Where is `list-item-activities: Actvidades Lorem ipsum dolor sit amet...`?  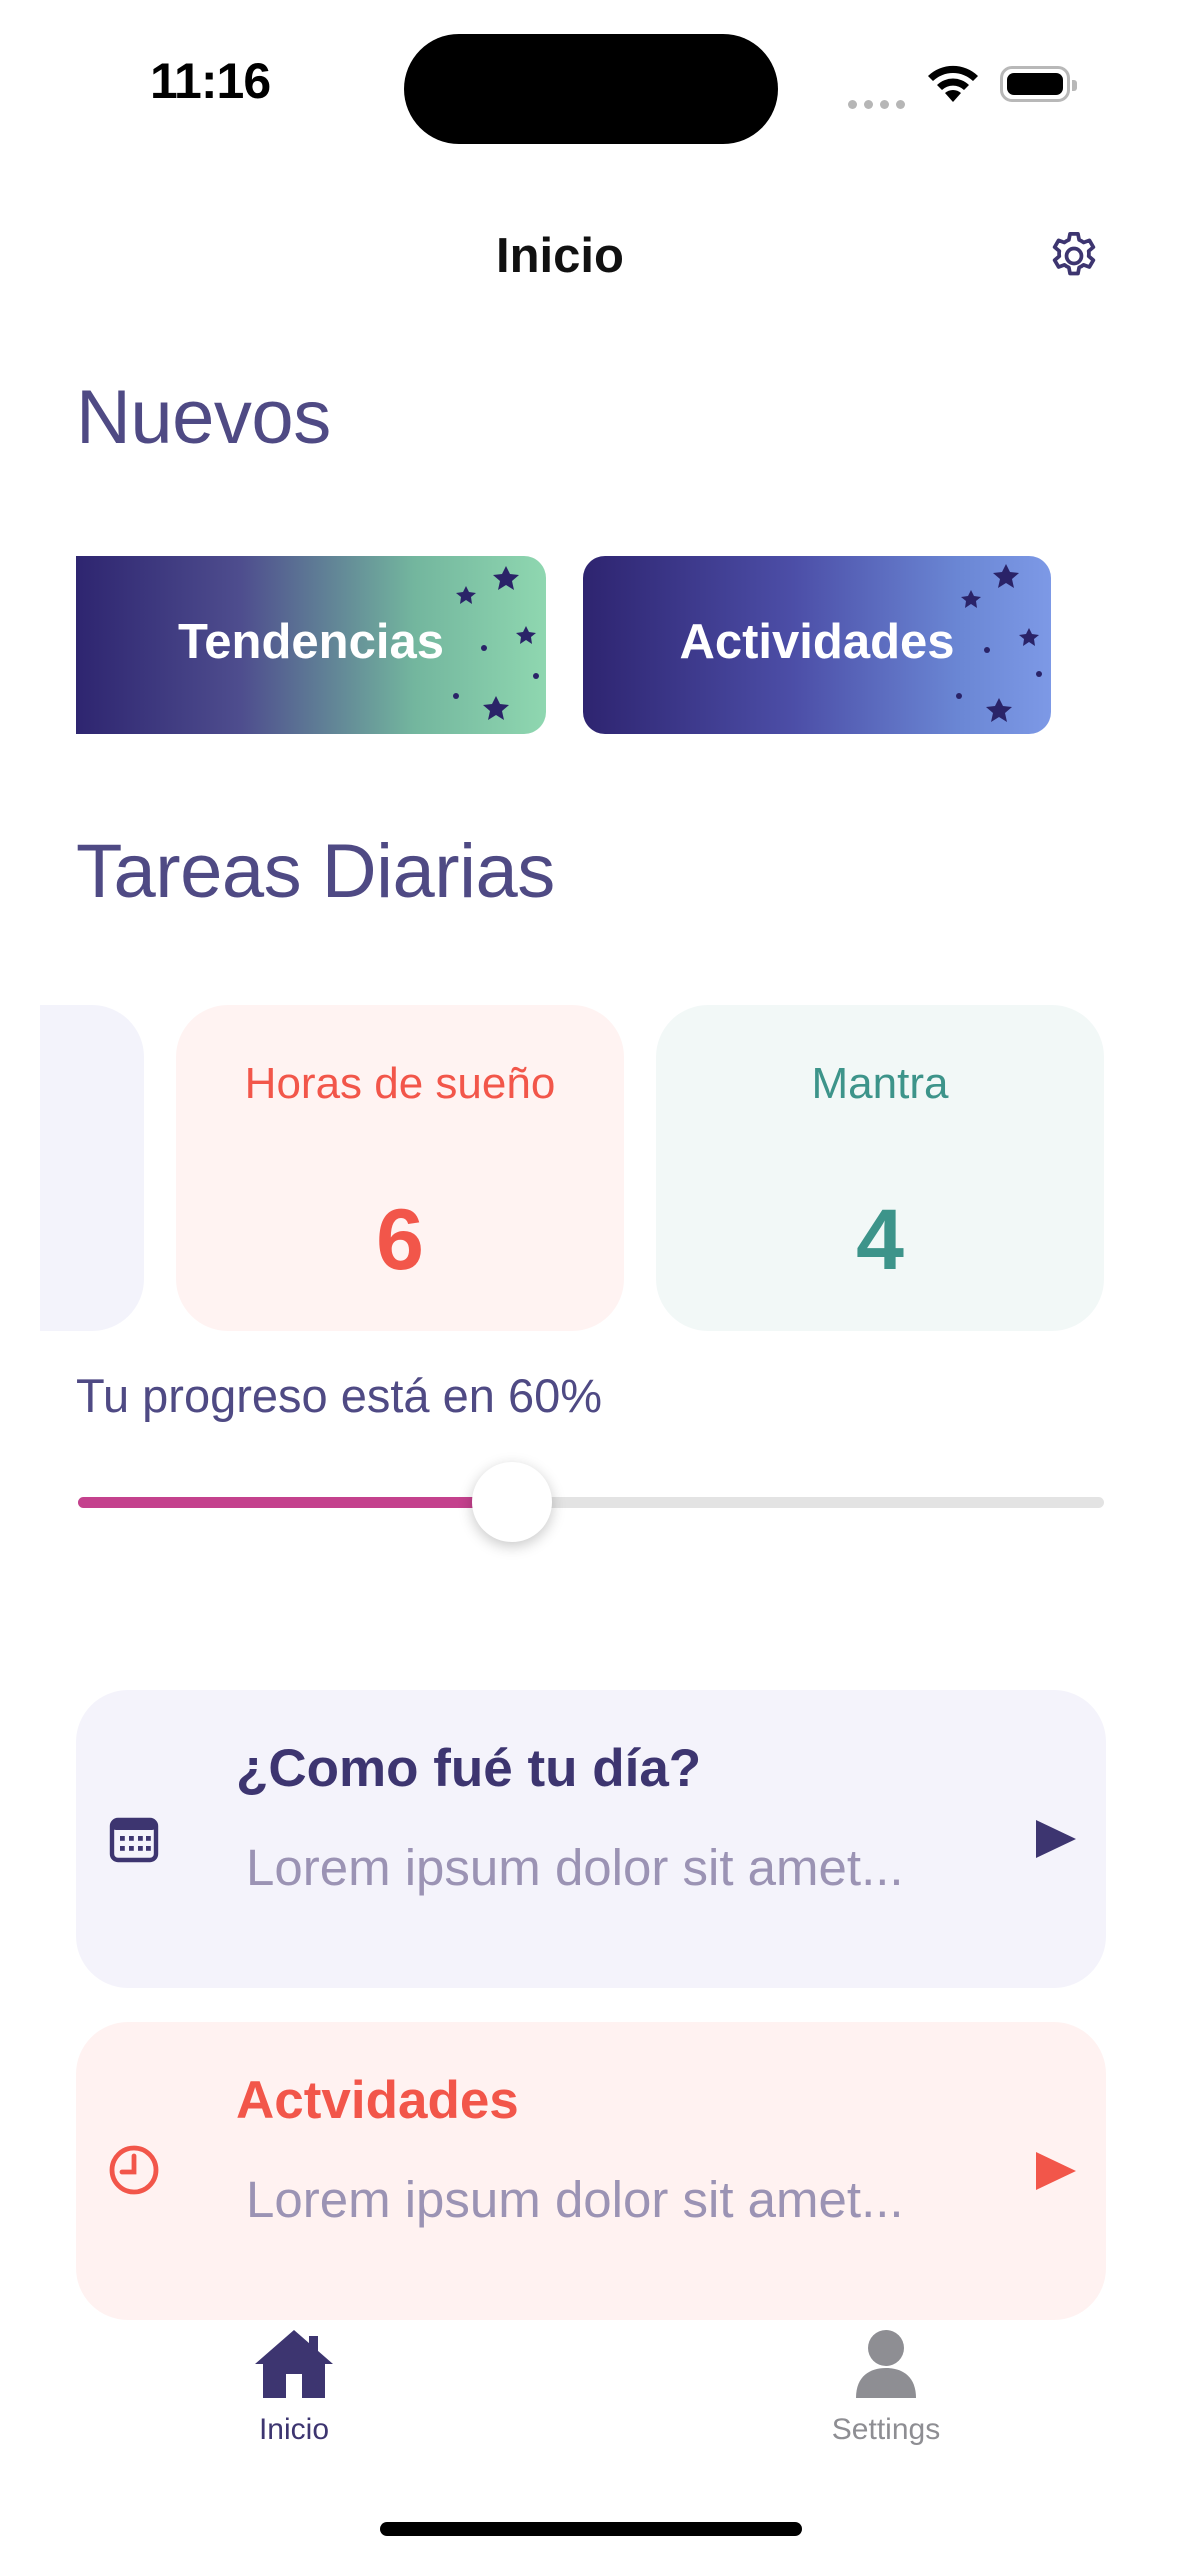
list-item-activities: Actvidades Lorem ipsum dolor sit amet... is located at coordinates (591, 2171).